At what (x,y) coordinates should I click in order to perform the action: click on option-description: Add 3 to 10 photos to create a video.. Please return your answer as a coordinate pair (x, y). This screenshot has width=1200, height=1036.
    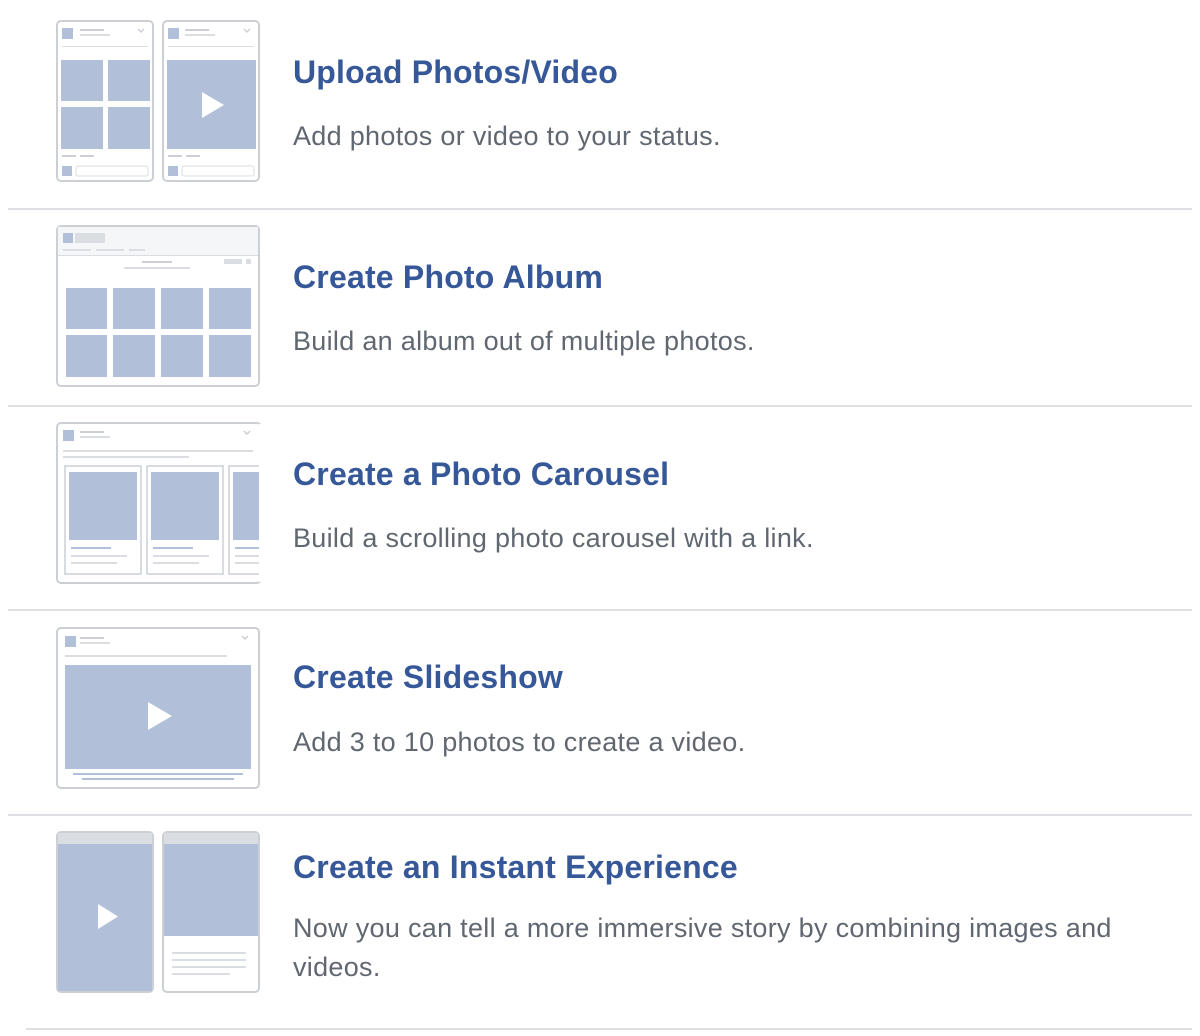
    Looking at the image, I should click on (519, 742).